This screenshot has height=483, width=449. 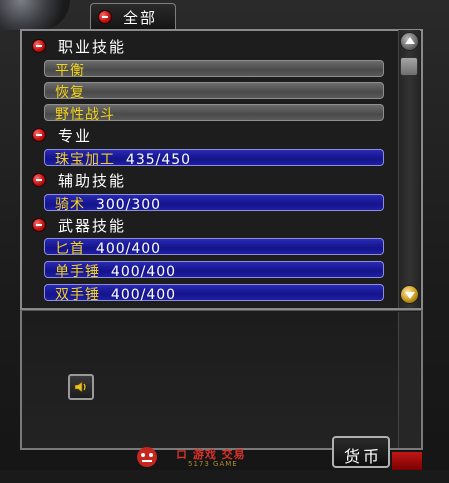 What do you see at coordinates (105, 17) in the screenshot?
I see `minus-icon` at bounding box center [105, 17].